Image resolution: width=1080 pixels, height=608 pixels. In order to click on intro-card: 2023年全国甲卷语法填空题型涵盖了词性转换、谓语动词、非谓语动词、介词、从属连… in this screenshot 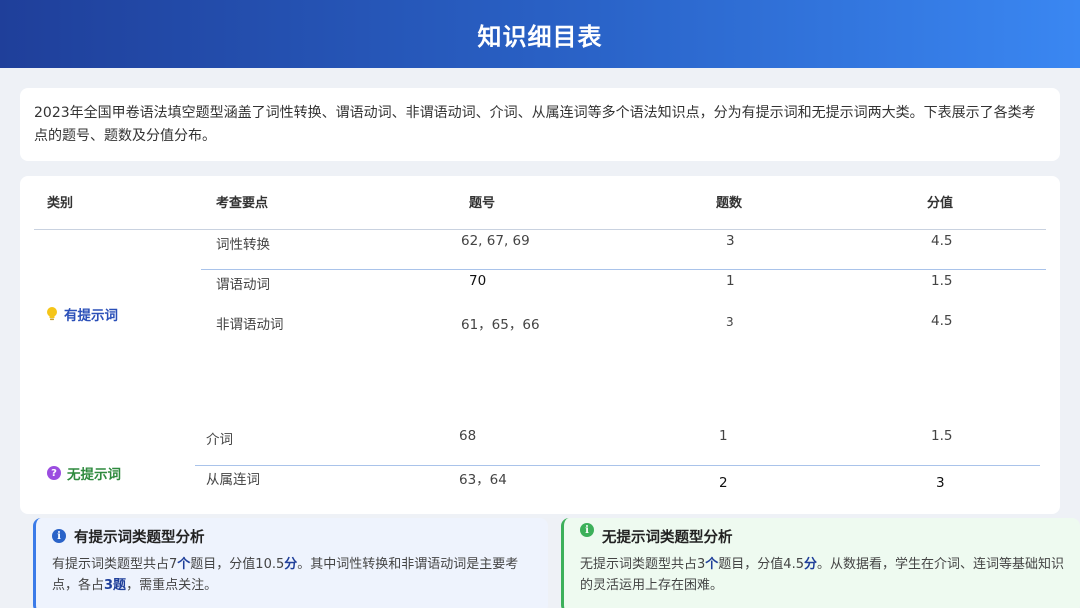, I will do `click(540, 124)`.